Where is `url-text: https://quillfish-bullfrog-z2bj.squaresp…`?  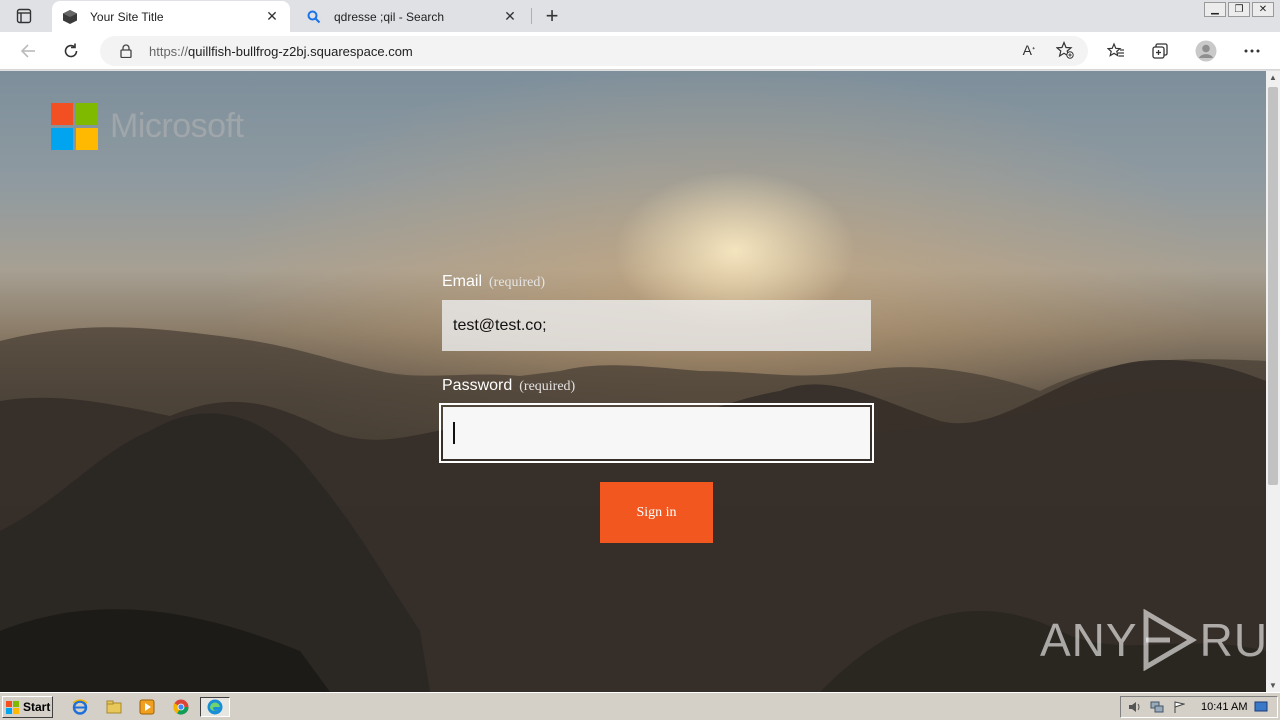
url-text: https://quillfish-bullfrog-z2bj.squaresp… is located at coordinates (618, 51).